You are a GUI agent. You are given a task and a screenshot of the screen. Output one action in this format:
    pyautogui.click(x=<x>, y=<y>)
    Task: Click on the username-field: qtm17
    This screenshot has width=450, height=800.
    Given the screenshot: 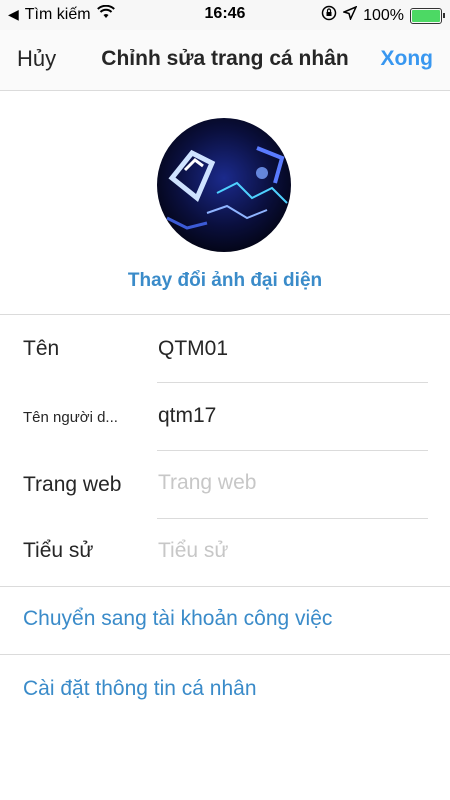 What is the action you would take?
    pyautogui.click(x=187, y=416)
    